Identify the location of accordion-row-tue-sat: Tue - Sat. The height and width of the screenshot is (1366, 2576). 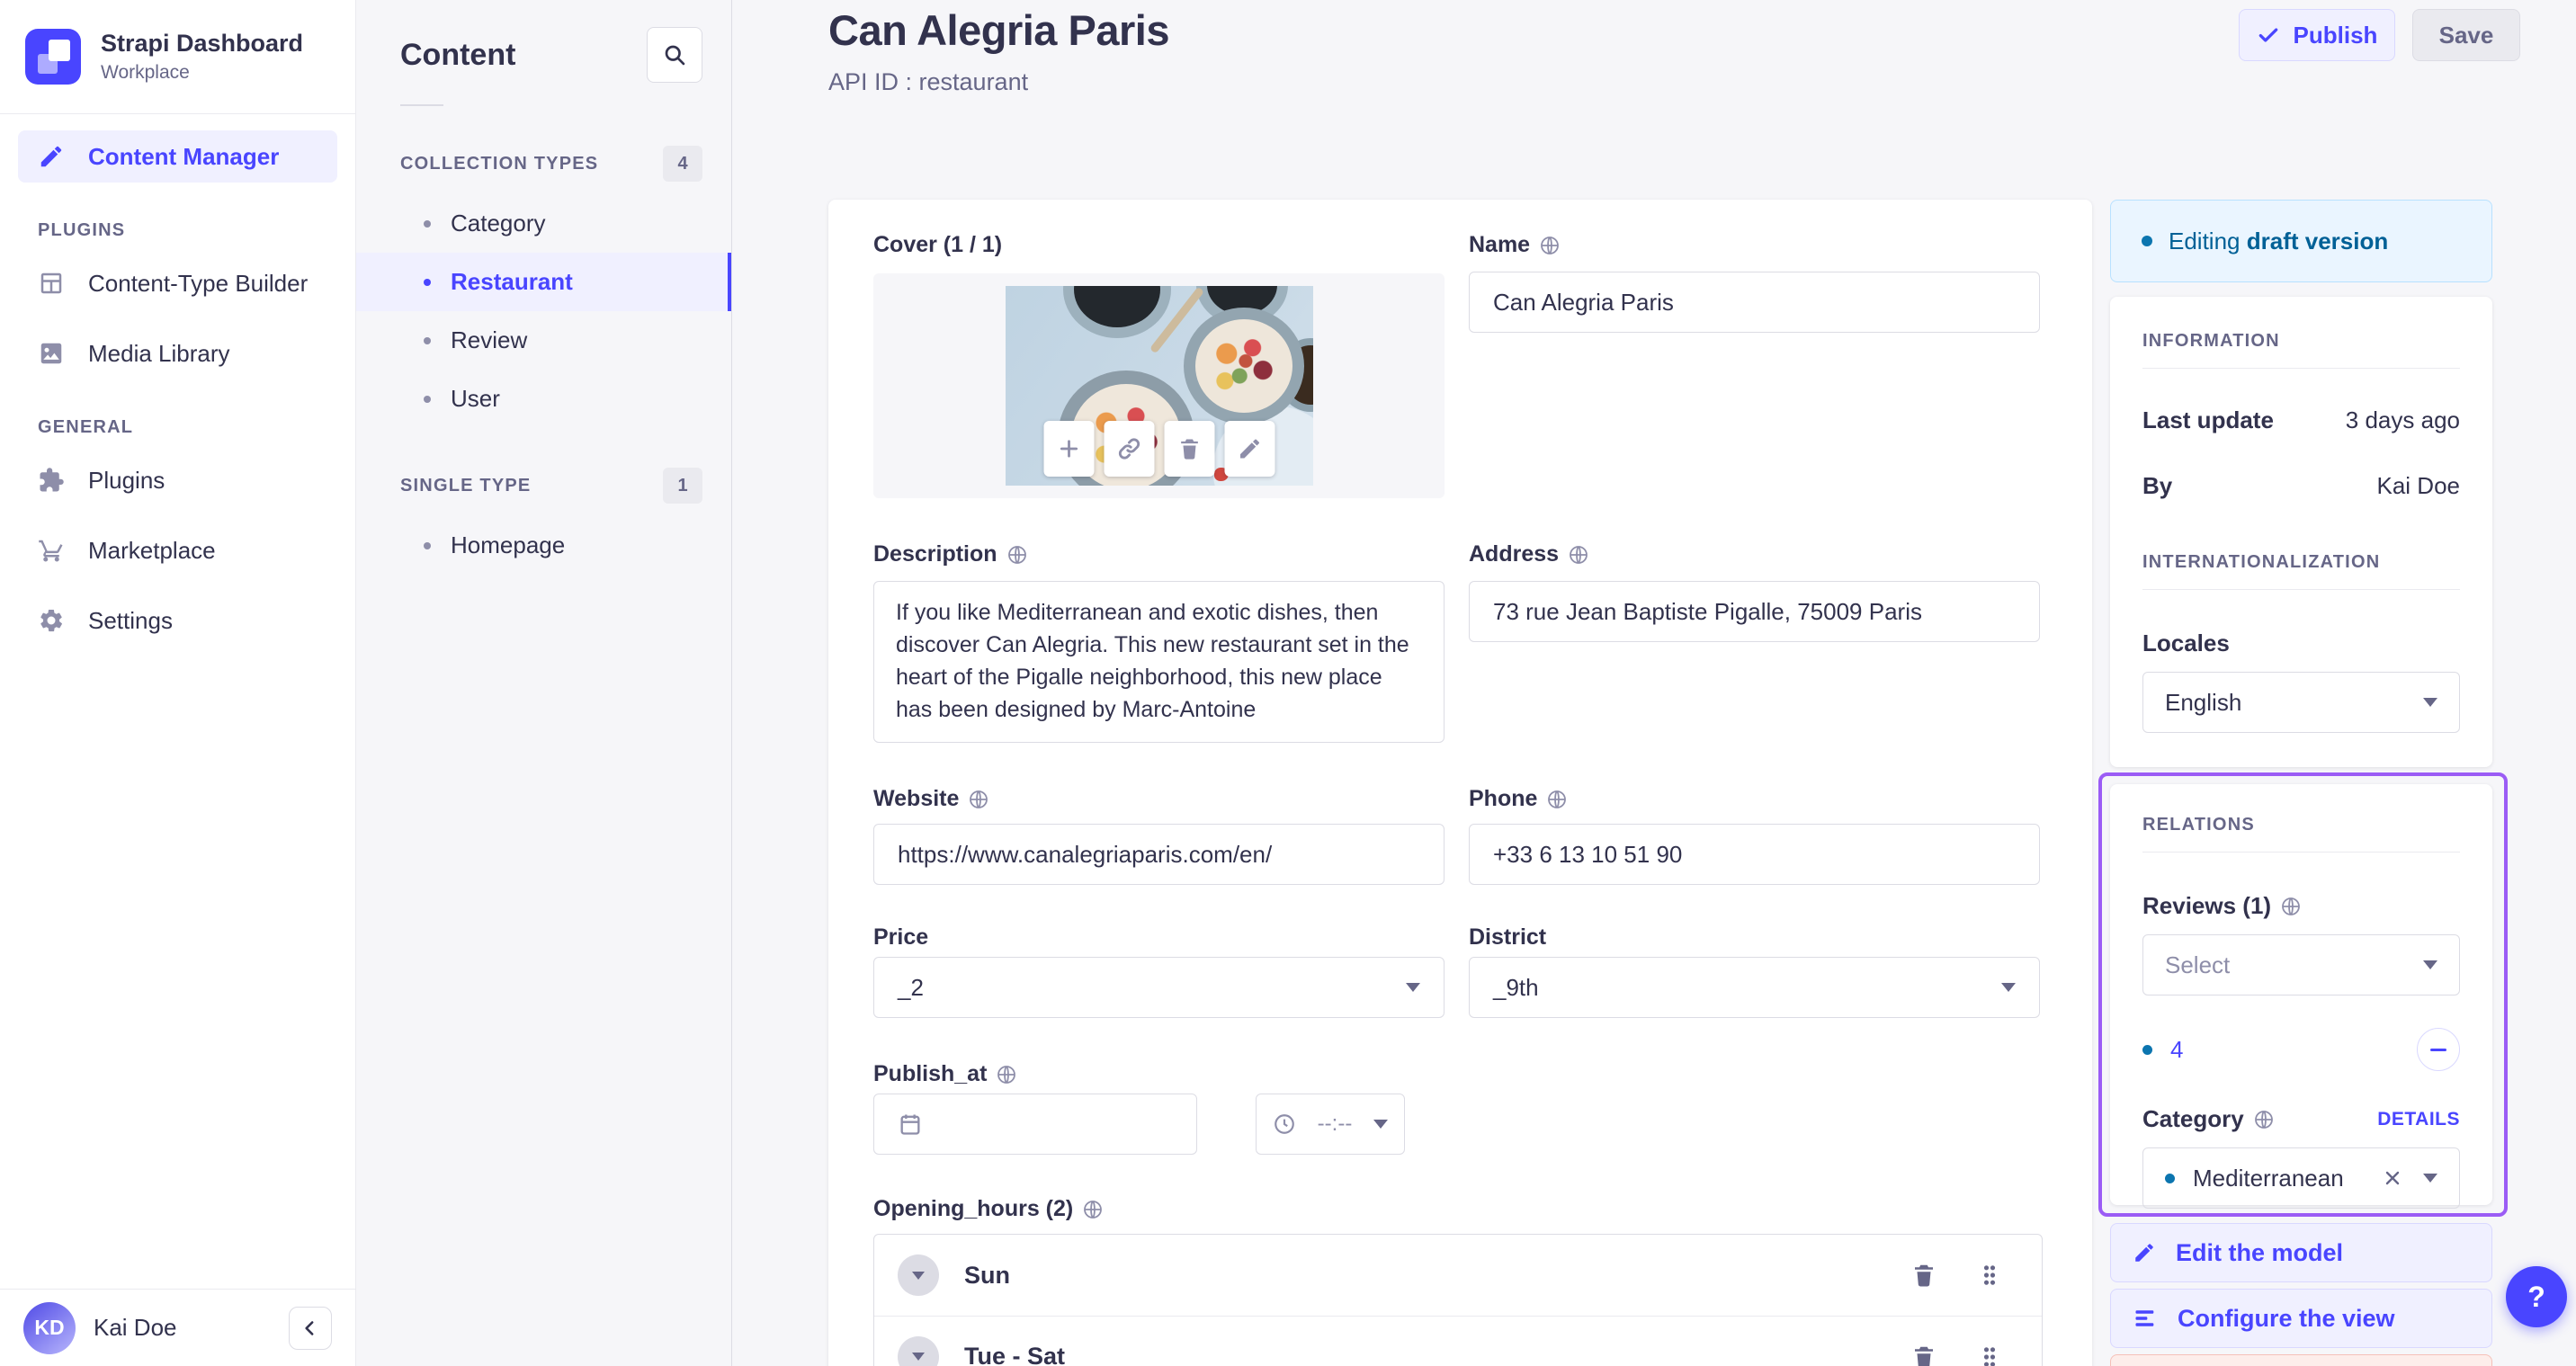
(1458, 1341).